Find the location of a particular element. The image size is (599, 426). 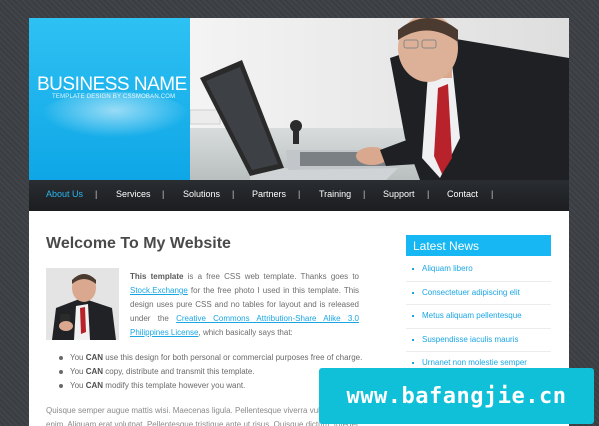

brand-tagline: TEMPLATE DESIGN BY CSSMOBAN.COM is located at coordinates (114, 97).